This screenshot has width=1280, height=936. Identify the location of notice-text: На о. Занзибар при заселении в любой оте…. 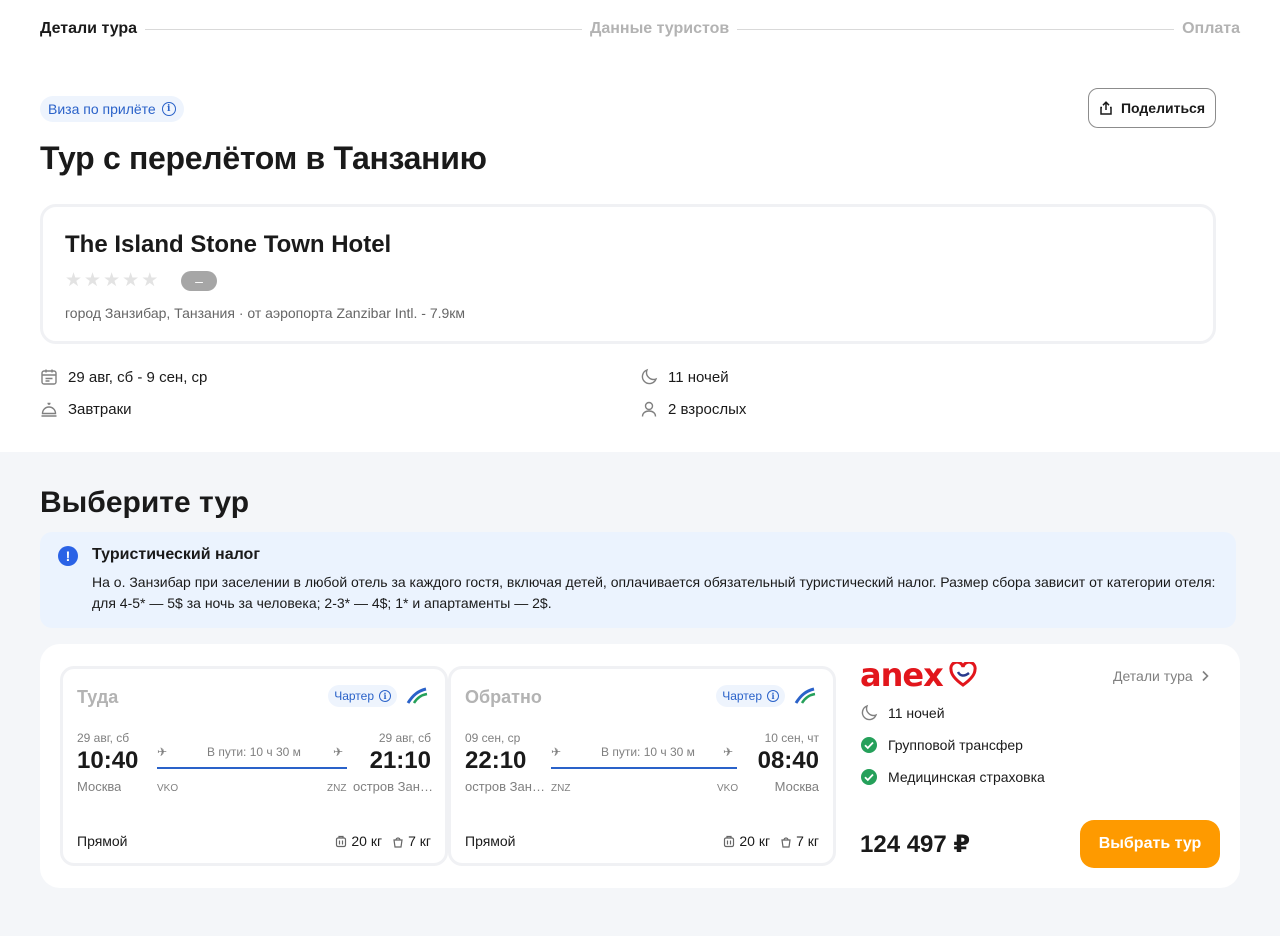
(654, 592).